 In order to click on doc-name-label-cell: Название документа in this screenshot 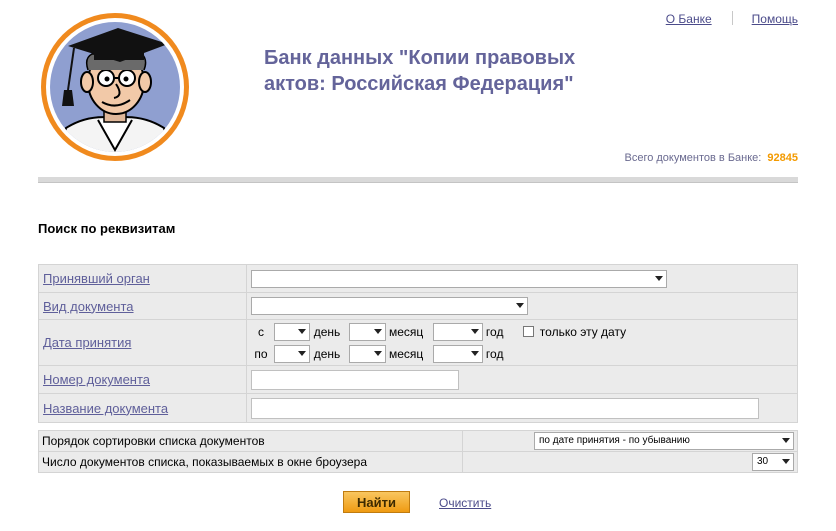, I will do `click(142, 408)`.